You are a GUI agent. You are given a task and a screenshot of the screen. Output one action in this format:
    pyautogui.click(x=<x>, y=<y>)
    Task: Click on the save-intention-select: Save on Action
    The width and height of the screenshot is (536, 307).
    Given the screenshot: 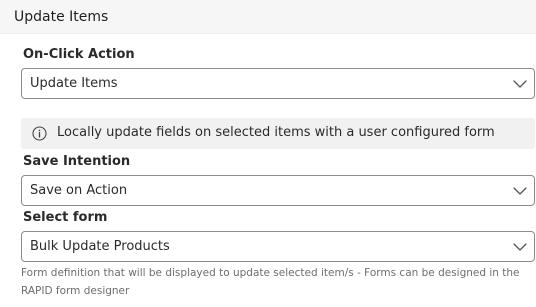 What is the action you would take?
    pyautogui.click(x=278, y=190)
    